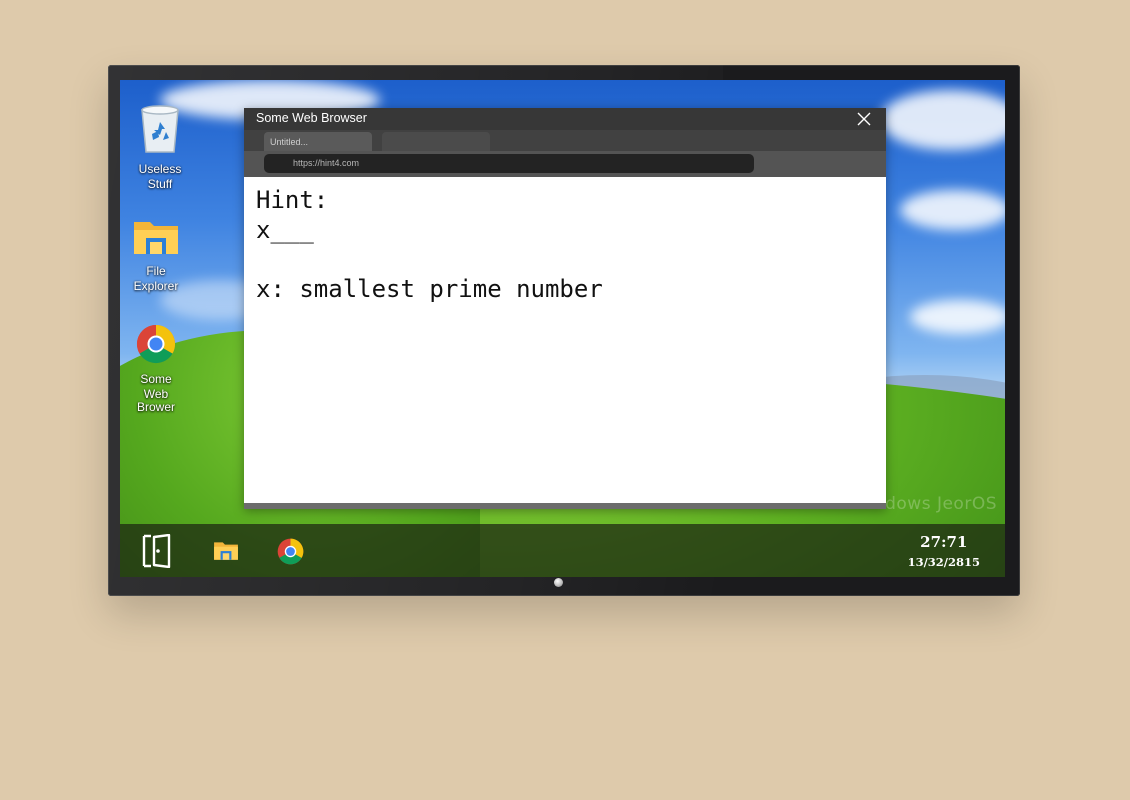 This screenshot has height=800, width=1130. I want to click on desktop-icon-useless-stuff: Useless Stuff, so click(160, 147).